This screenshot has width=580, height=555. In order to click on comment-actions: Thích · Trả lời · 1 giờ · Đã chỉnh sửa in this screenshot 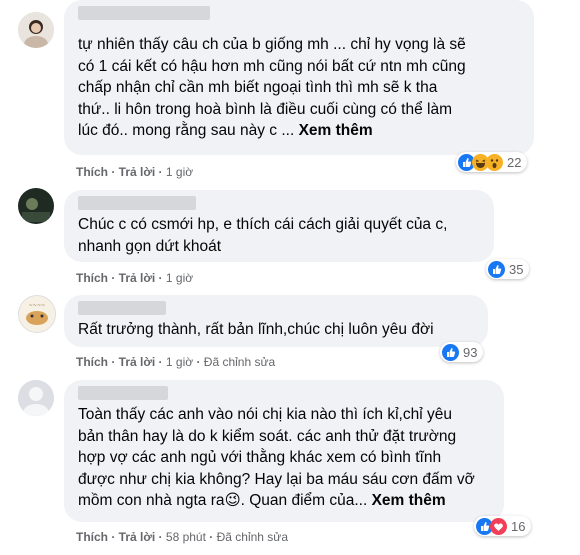, I will do `click(176, 362)`.